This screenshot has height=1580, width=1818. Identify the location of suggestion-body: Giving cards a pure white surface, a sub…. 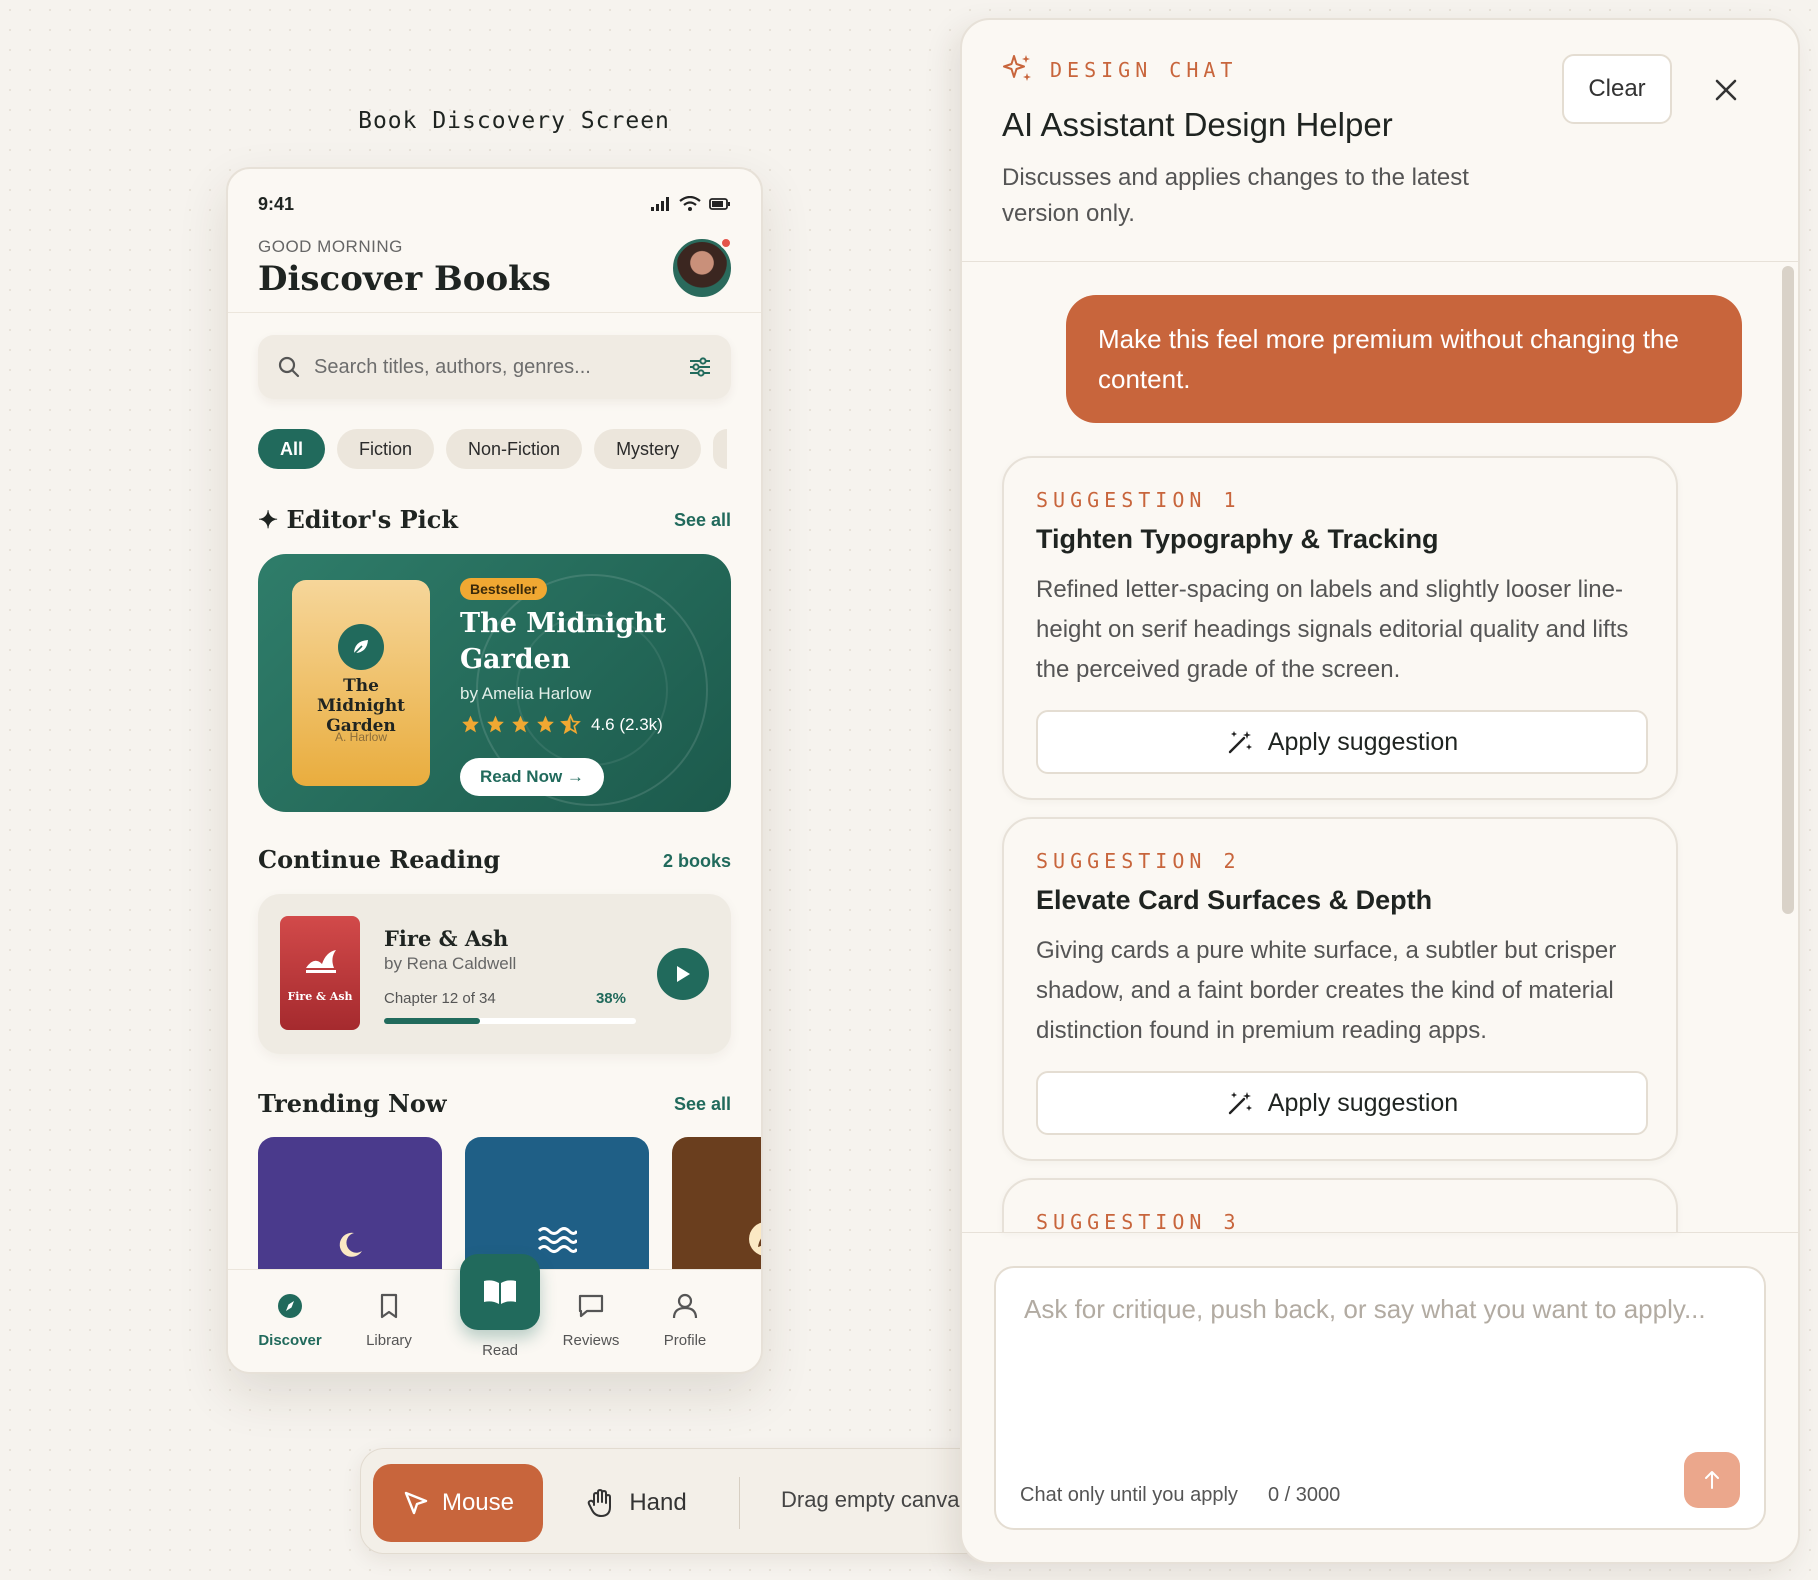
(1326, 990).